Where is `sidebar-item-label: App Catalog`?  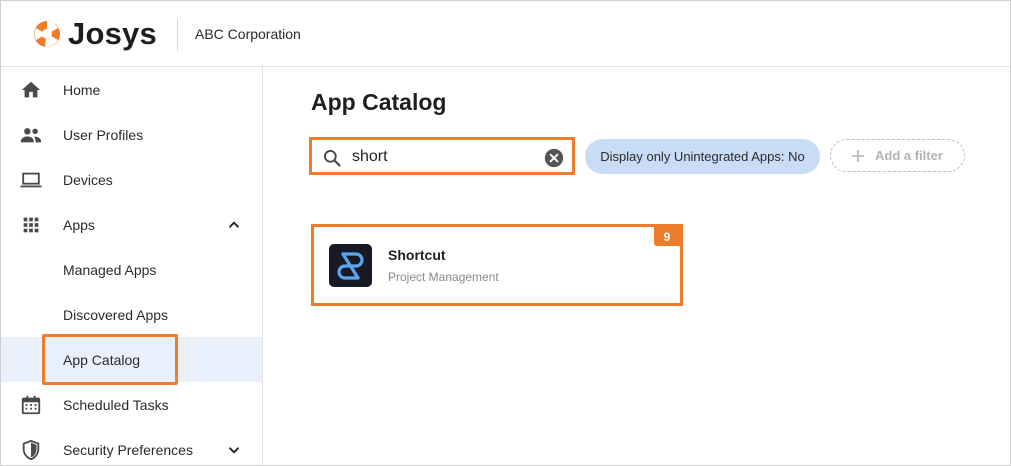
sidebar-item-label: App Catalog is located at coordinates (102, 359).